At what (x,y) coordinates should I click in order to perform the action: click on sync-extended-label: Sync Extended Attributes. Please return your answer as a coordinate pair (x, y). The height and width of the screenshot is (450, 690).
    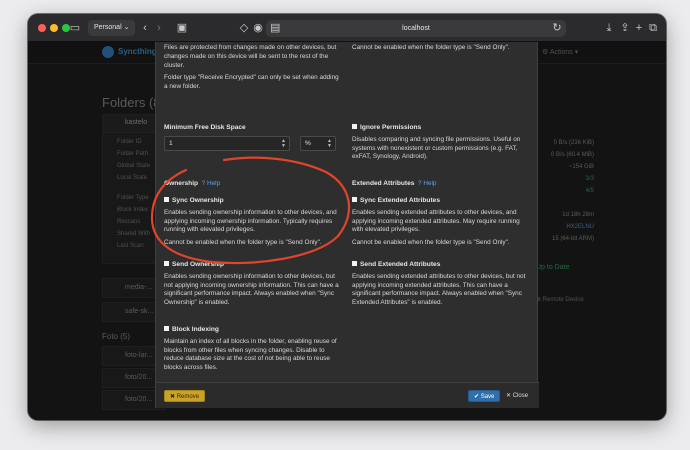
    Looking at the image, I should click on (400, 200).